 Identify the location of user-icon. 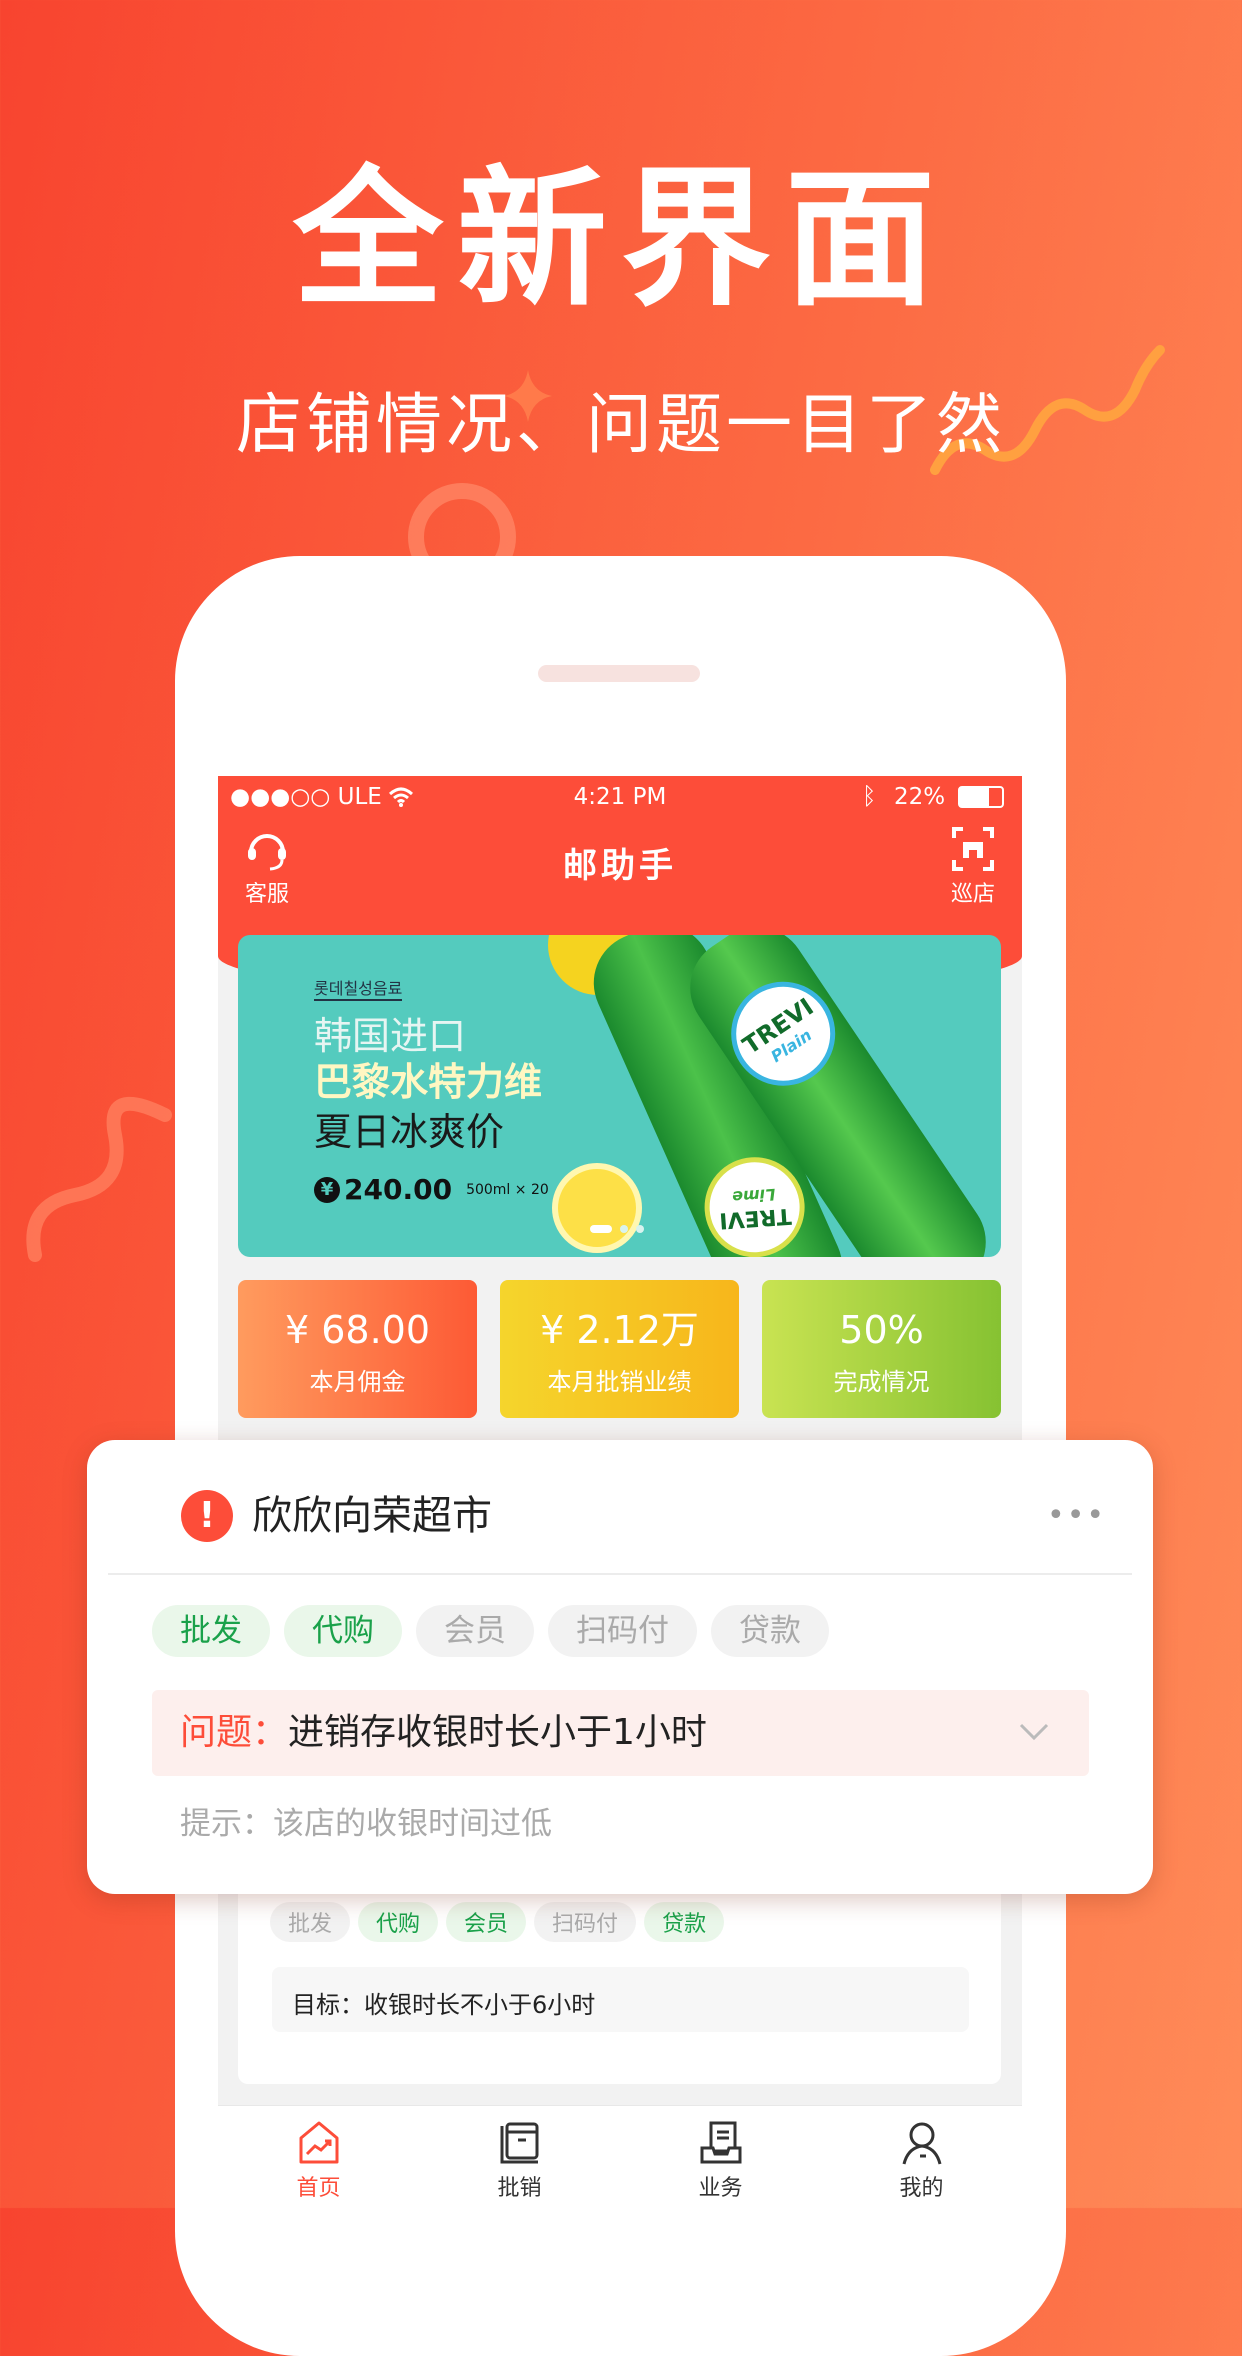
(921, 2143).